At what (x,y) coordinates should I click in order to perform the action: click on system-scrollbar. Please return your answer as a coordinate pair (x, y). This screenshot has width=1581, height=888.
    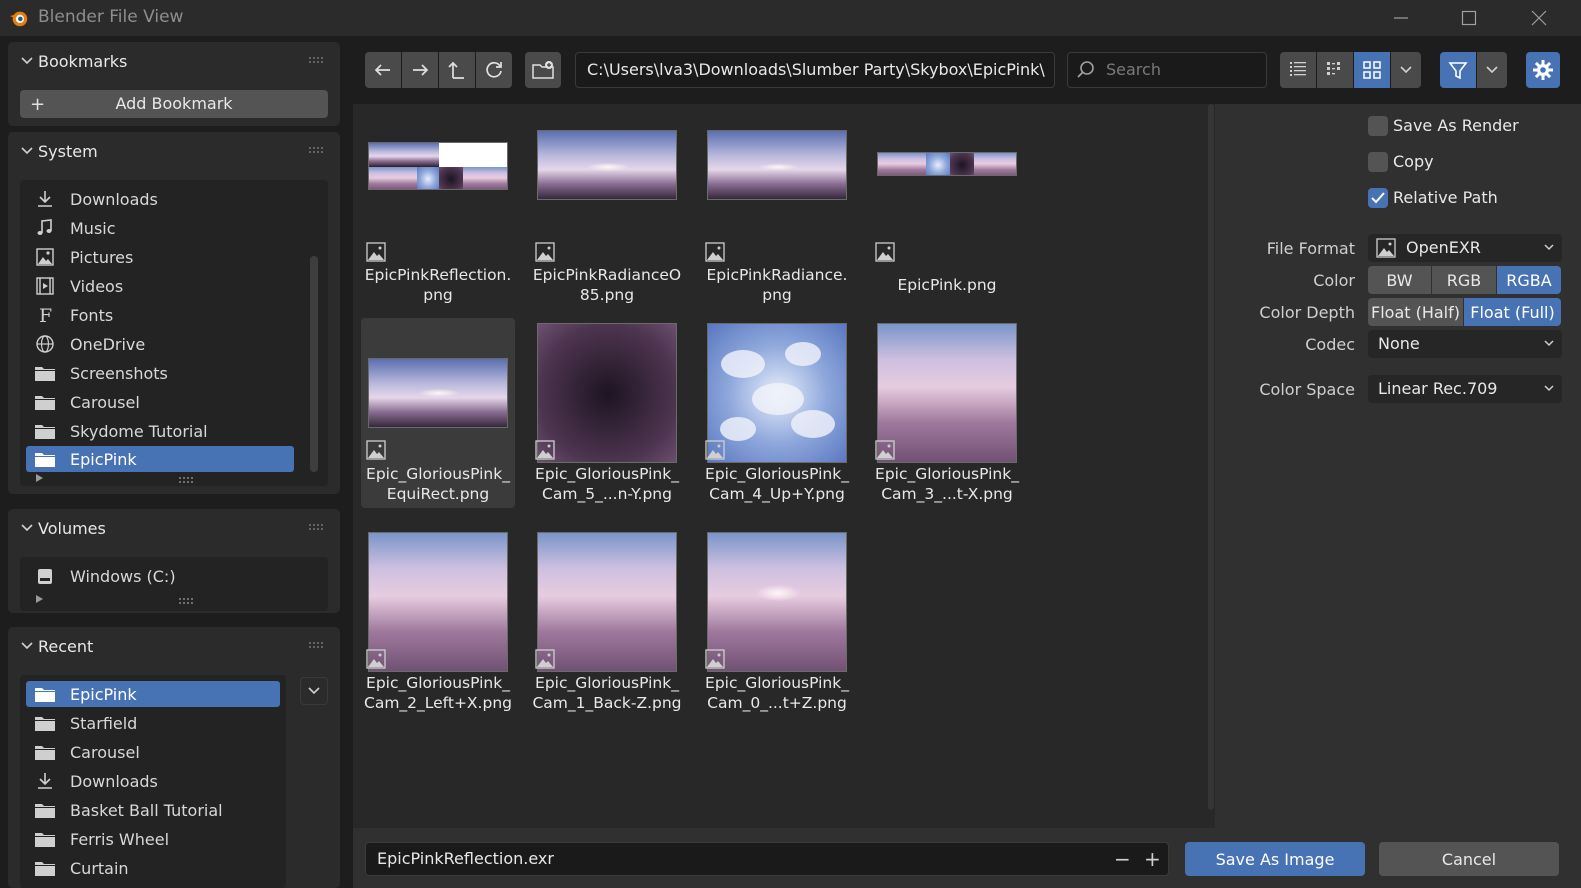
    Looking at the image, I should click on (314, 364).